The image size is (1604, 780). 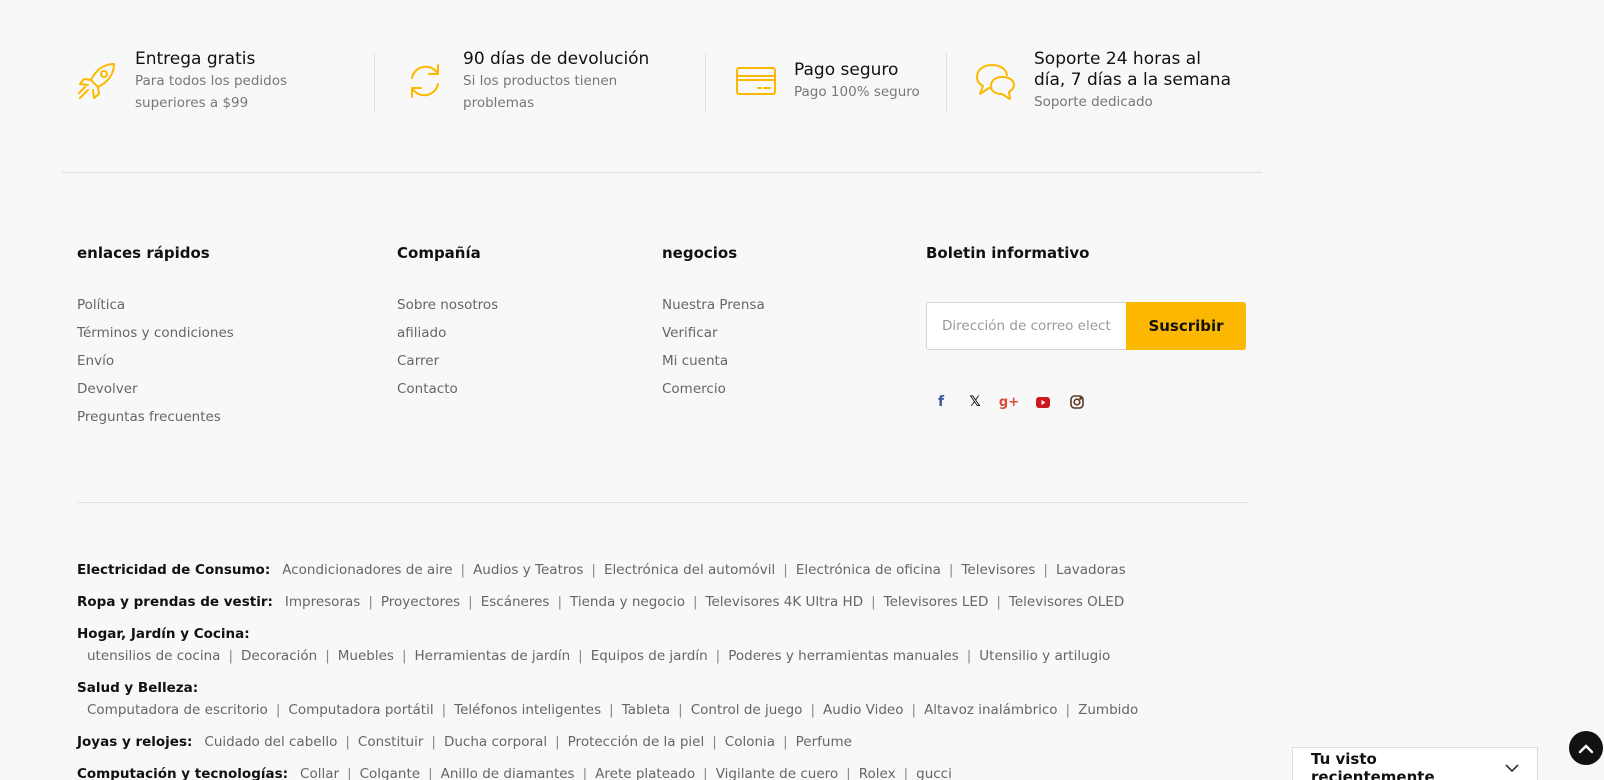 What do you see at coordinates (649, 656) in the screenshot?
I see `category-link: Equipos de jardín` at bounding box center [649, 656].